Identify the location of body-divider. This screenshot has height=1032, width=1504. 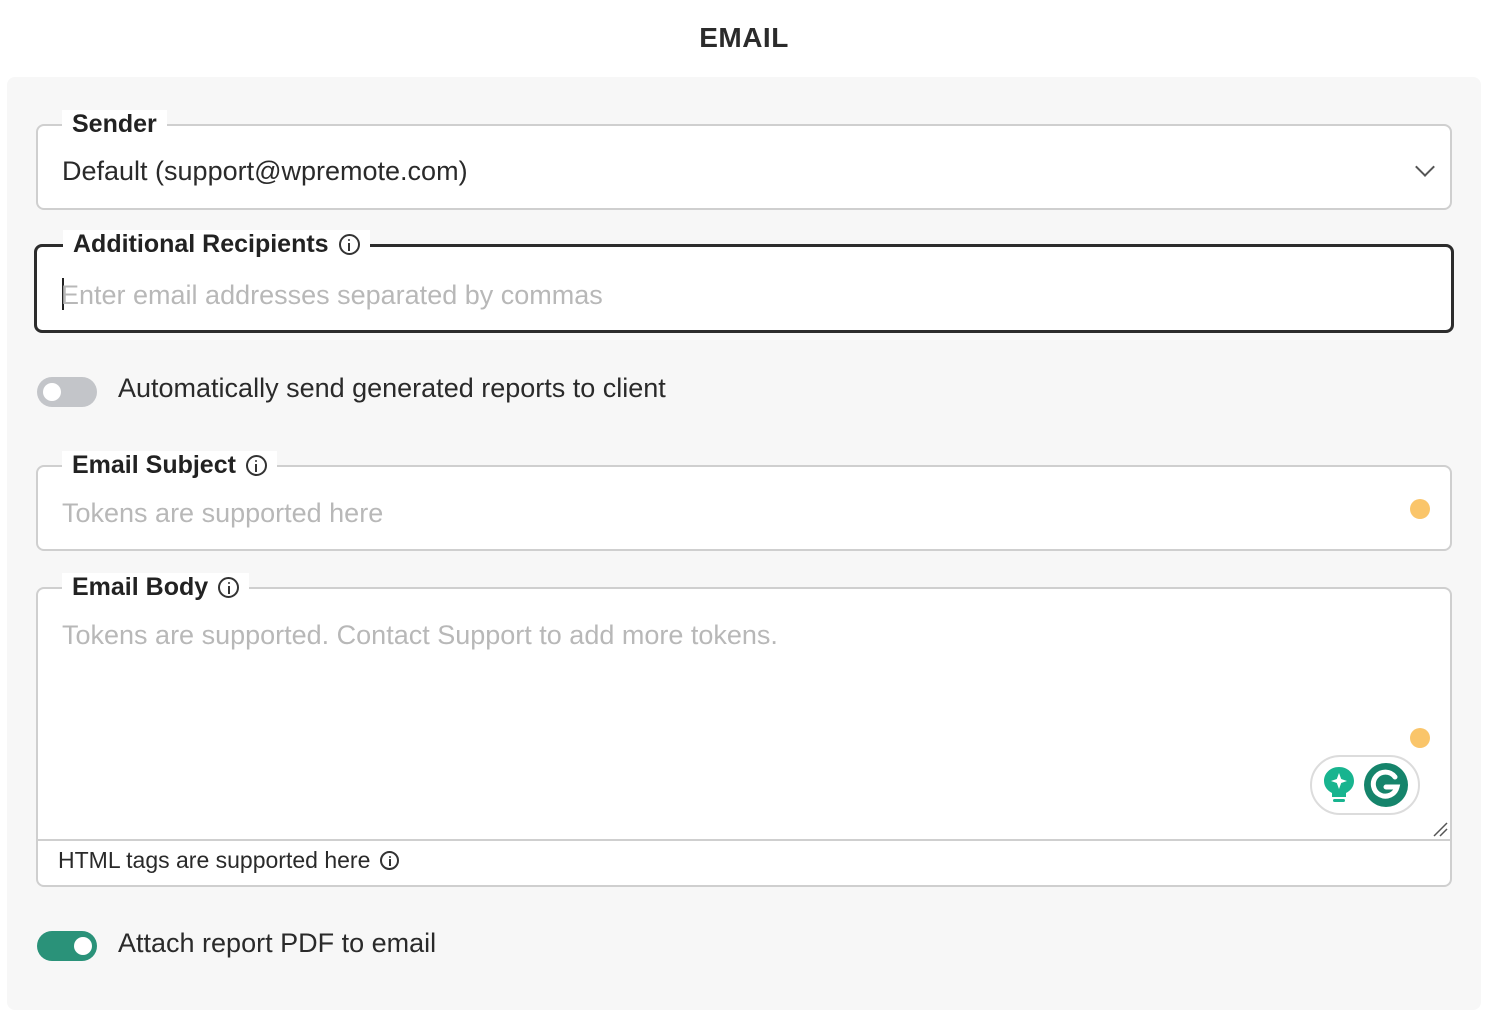
(744, 840).